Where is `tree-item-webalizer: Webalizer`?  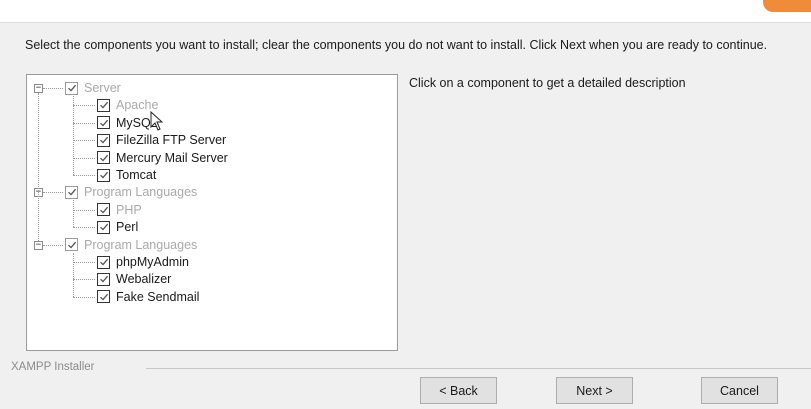 tree-item-webalizer: Webalizer is located at coordinates (134, 279).